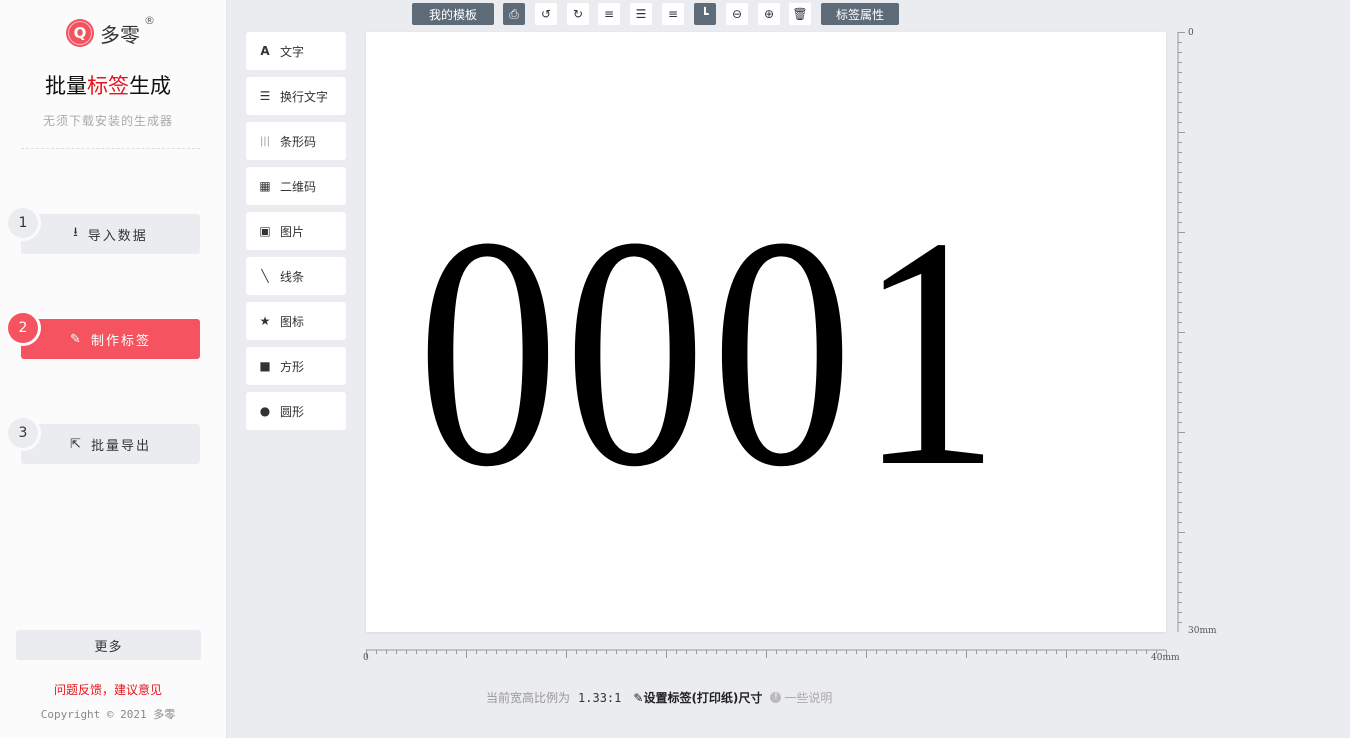 Image resolution: width=1350 pixels, height=738 pixels. Describe the element at coordinates (265, 231) in the screenshot. I see `image-icon: ▣` at that location.